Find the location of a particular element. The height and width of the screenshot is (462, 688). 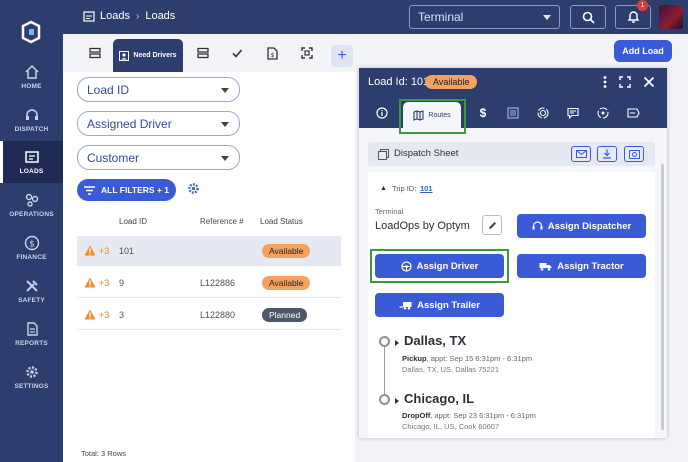

nav-finance: $ FINANCE is located at coordinates (31, 248).